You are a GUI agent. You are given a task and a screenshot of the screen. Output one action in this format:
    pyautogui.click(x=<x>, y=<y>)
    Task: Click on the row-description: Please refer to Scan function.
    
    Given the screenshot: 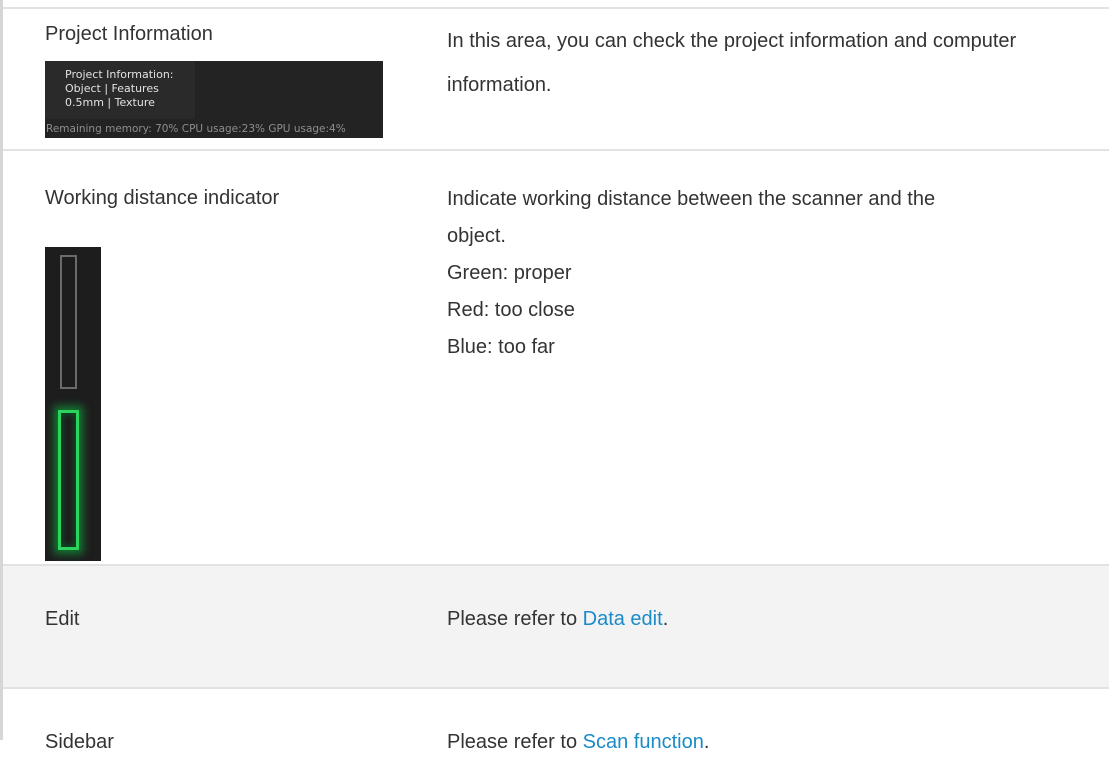 What is the action you would take?
    pyautogui.click(x=767, y=742)
    